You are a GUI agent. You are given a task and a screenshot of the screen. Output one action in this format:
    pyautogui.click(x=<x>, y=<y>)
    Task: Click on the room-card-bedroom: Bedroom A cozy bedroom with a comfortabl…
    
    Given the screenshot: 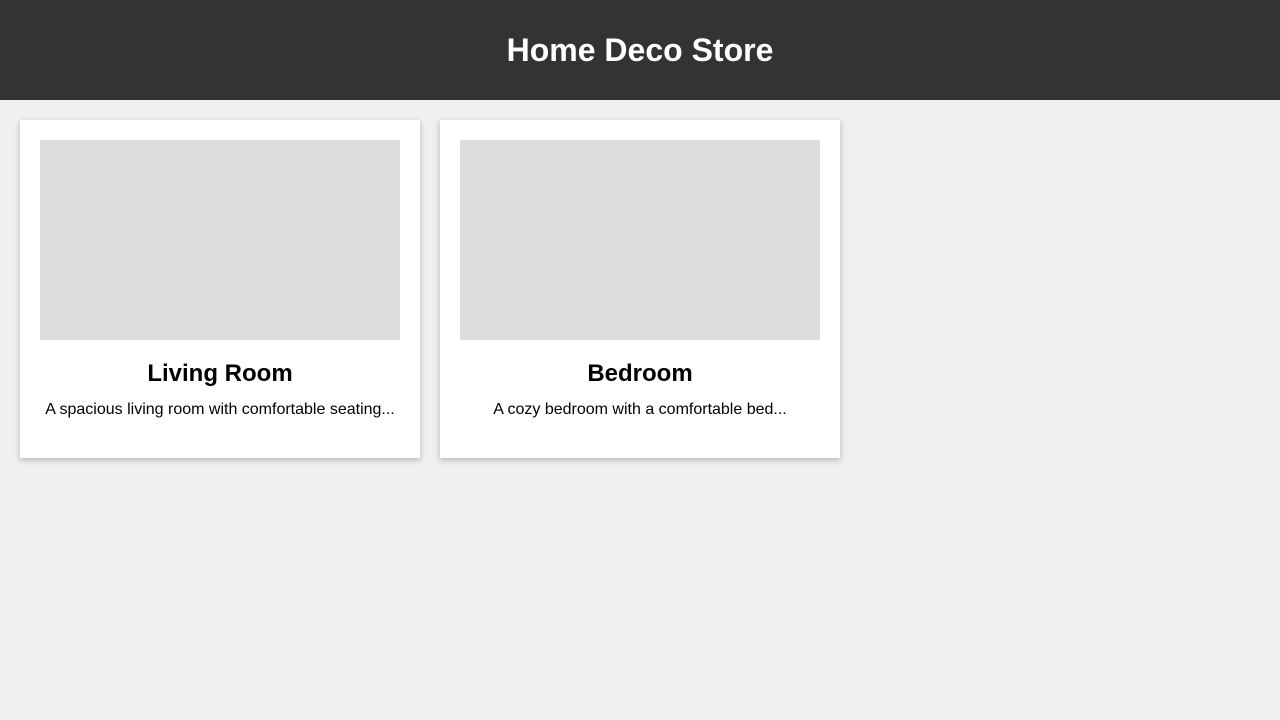 What is the action you would take?
    pyautogui.click(x=640, y=289)
    